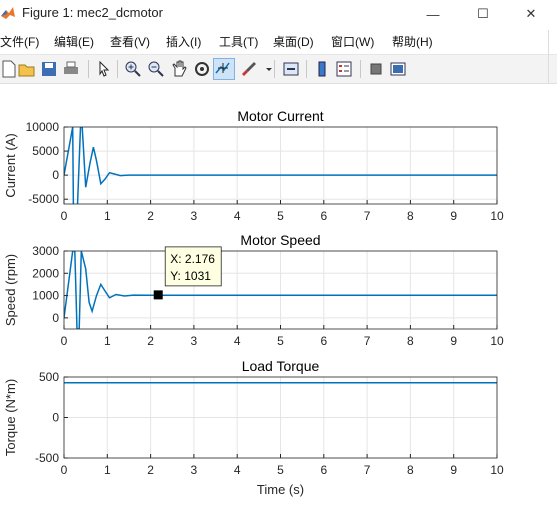 Image resolution: width=557 pixels, height=507 pixels. Describe the element at coordinates (47, 458) in the screenshot. I see `y-tick-label: -500` at that location.